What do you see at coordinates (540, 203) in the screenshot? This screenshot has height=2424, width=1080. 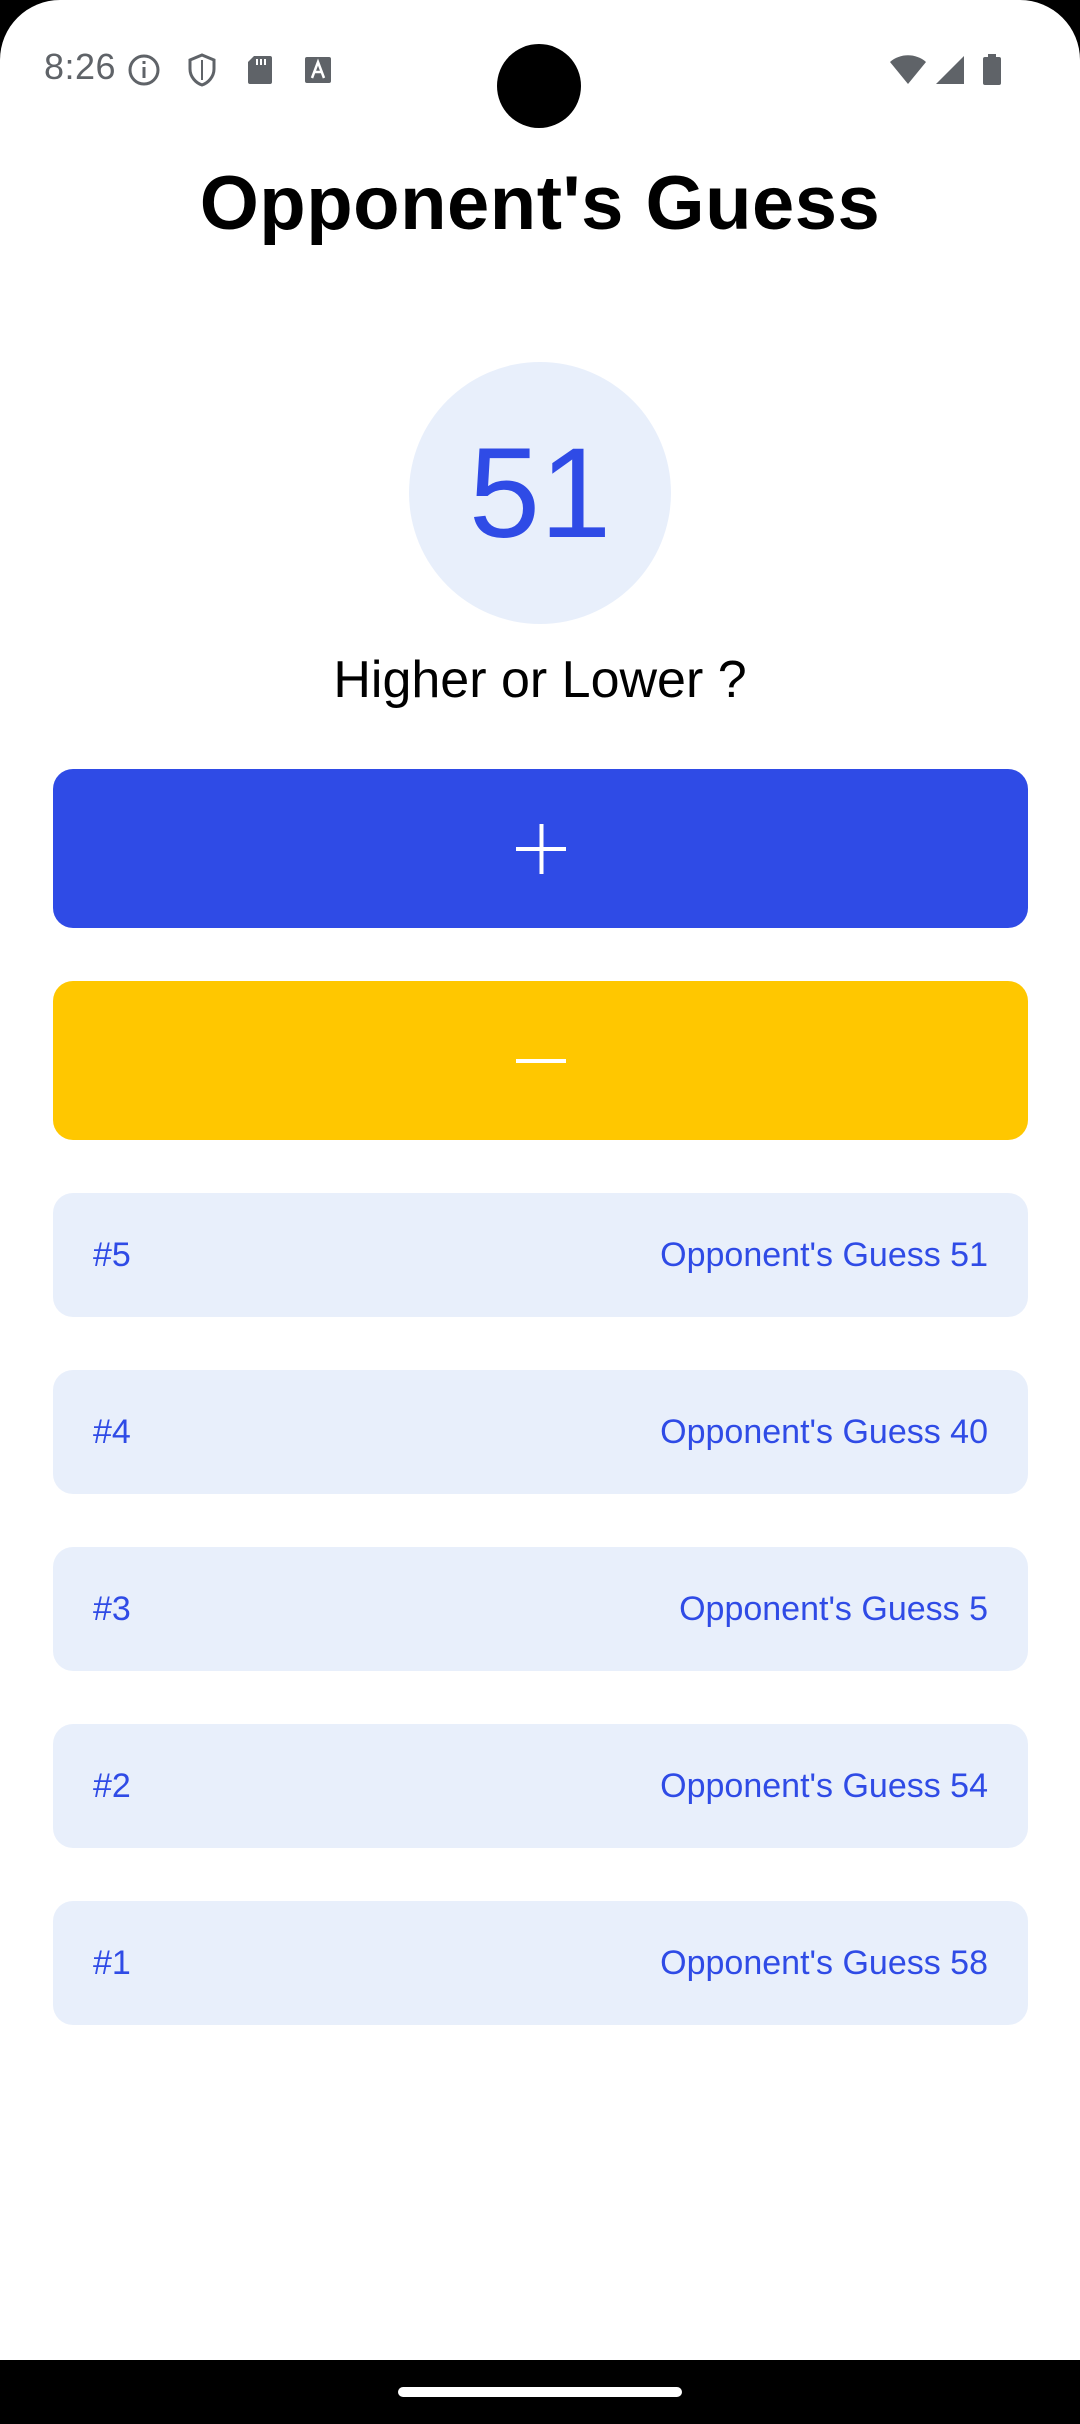 I see `page-title: Opponent's Guess` at bounding box center [540, 203].